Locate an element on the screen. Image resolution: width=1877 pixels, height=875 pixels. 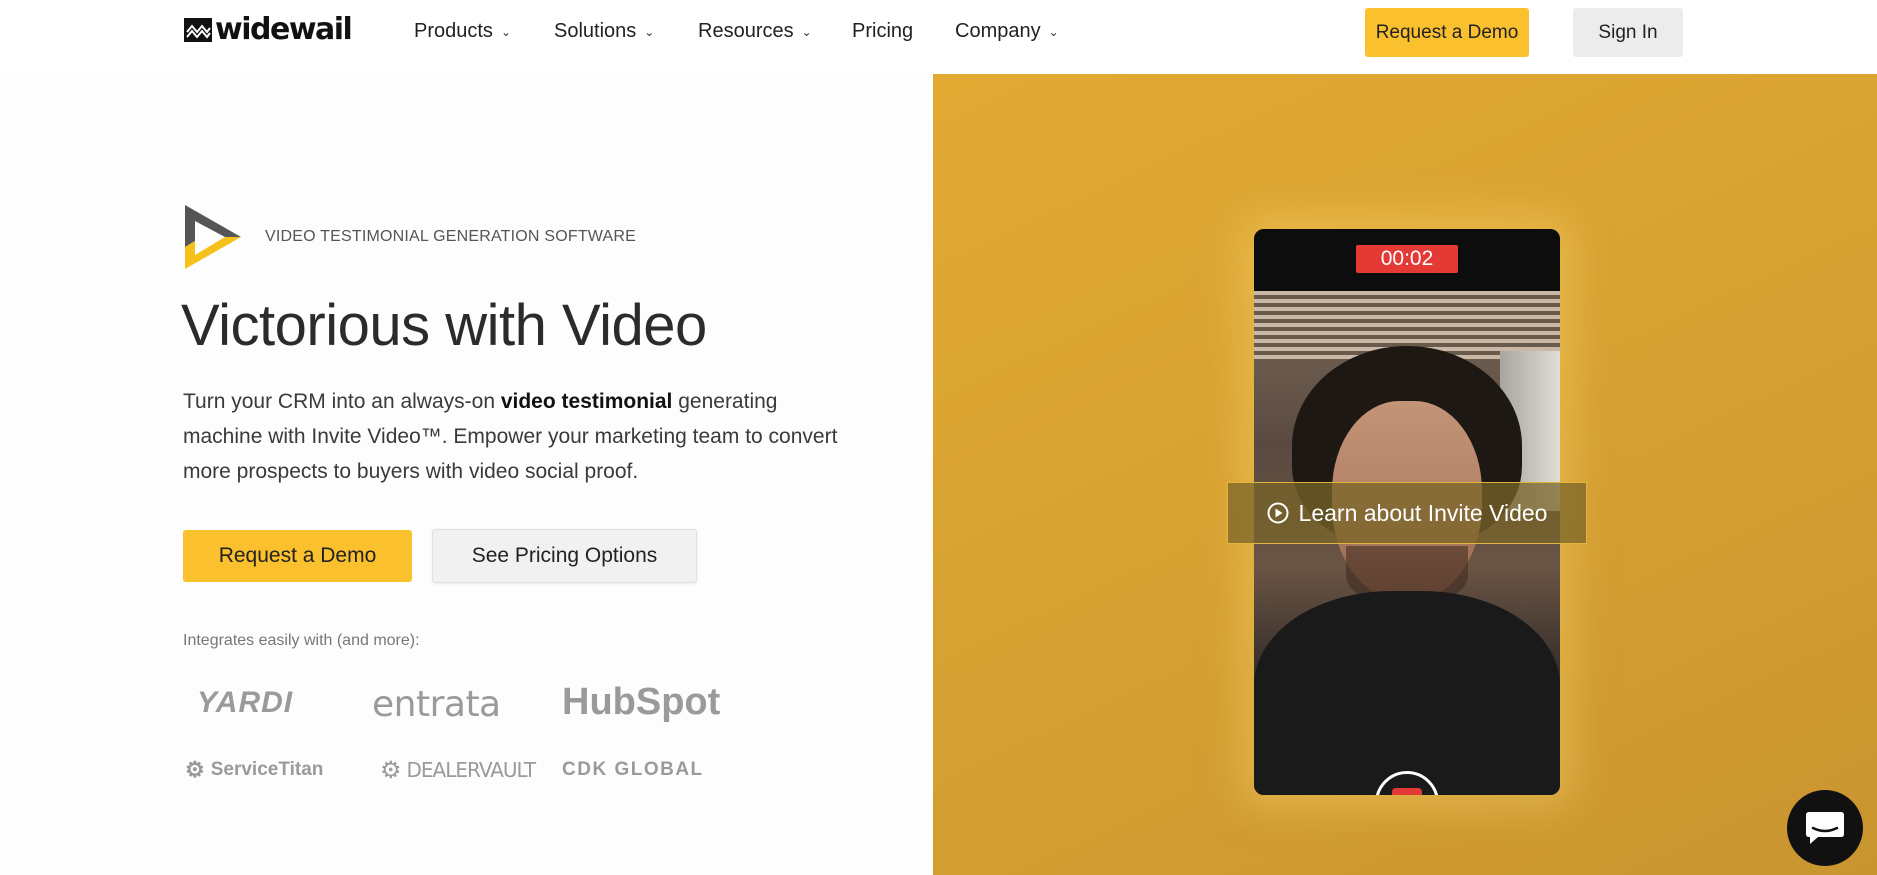
partner-logo-entrata: entrata is located at coordinates (436, 704).